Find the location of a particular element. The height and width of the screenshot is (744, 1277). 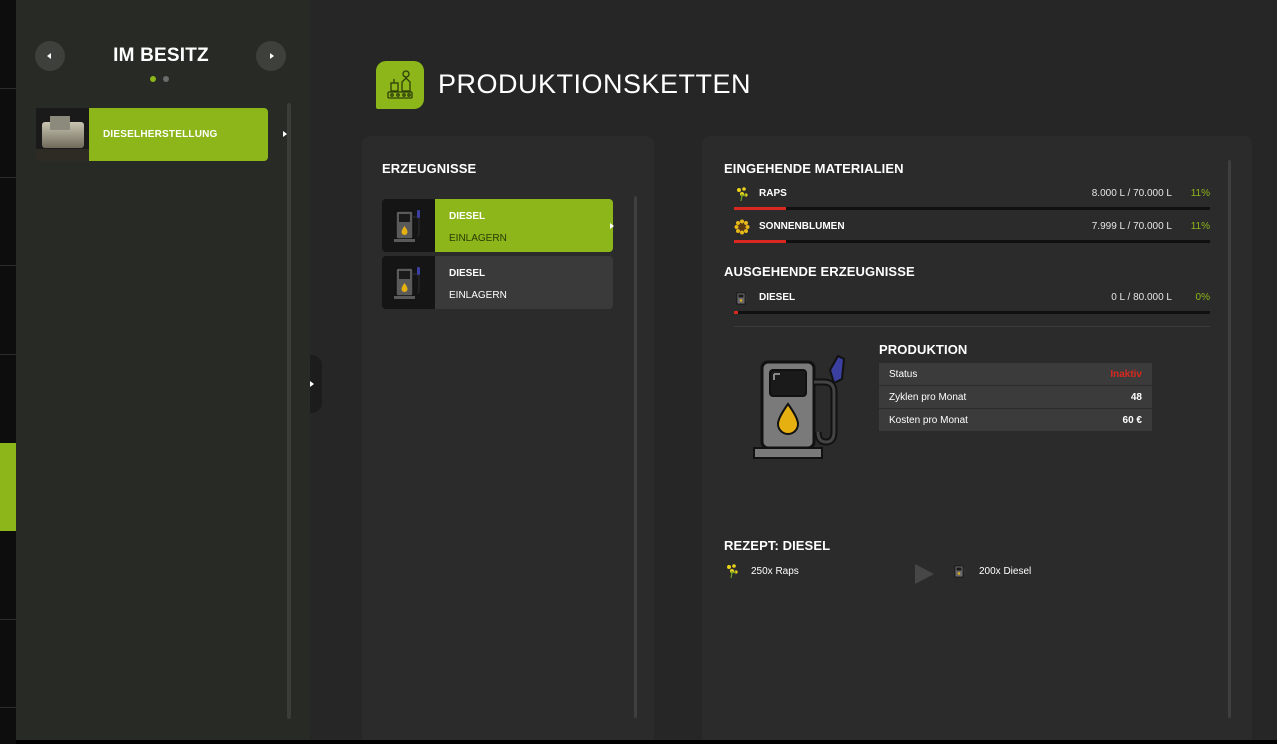

material-amount: 8.000 L / 70.000 L is located at coordinates (1131, 193).